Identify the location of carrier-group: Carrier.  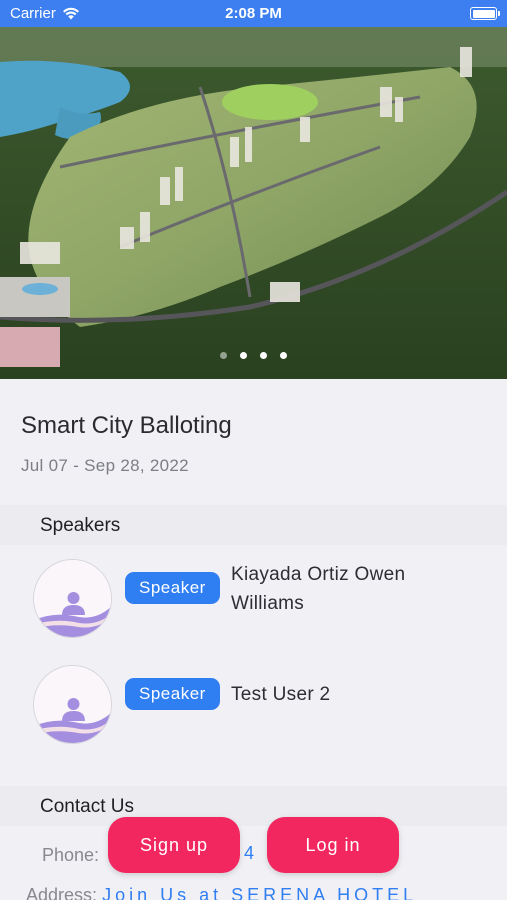
(45, 13).